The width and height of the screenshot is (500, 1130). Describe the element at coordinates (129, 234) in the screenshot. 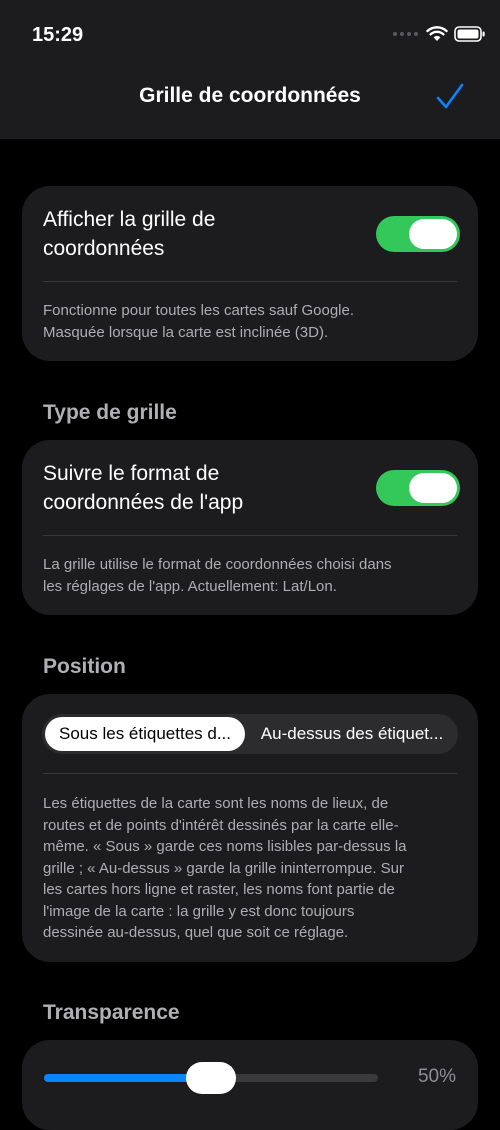

I see `show-grid-label: Afficher la grille de coordonnées` at that location.